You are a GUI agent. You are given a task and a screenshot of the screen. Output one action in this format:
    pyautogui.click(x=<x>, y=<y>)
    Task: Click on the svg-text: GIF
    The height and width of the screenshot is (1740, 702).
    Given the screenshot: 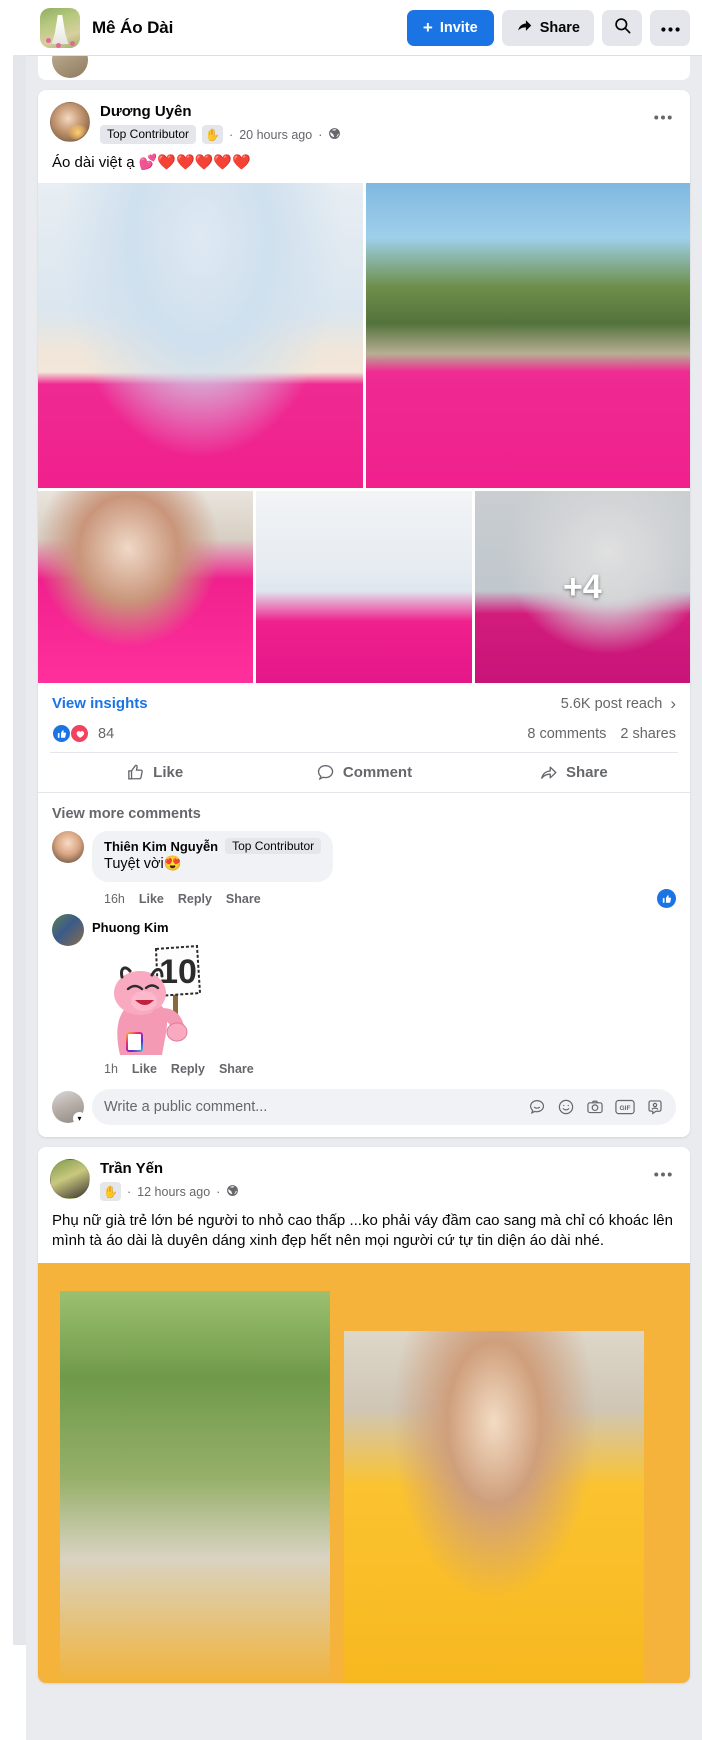 What is the action you would take?
    pyautogui.click(x=624, y=1108)
    